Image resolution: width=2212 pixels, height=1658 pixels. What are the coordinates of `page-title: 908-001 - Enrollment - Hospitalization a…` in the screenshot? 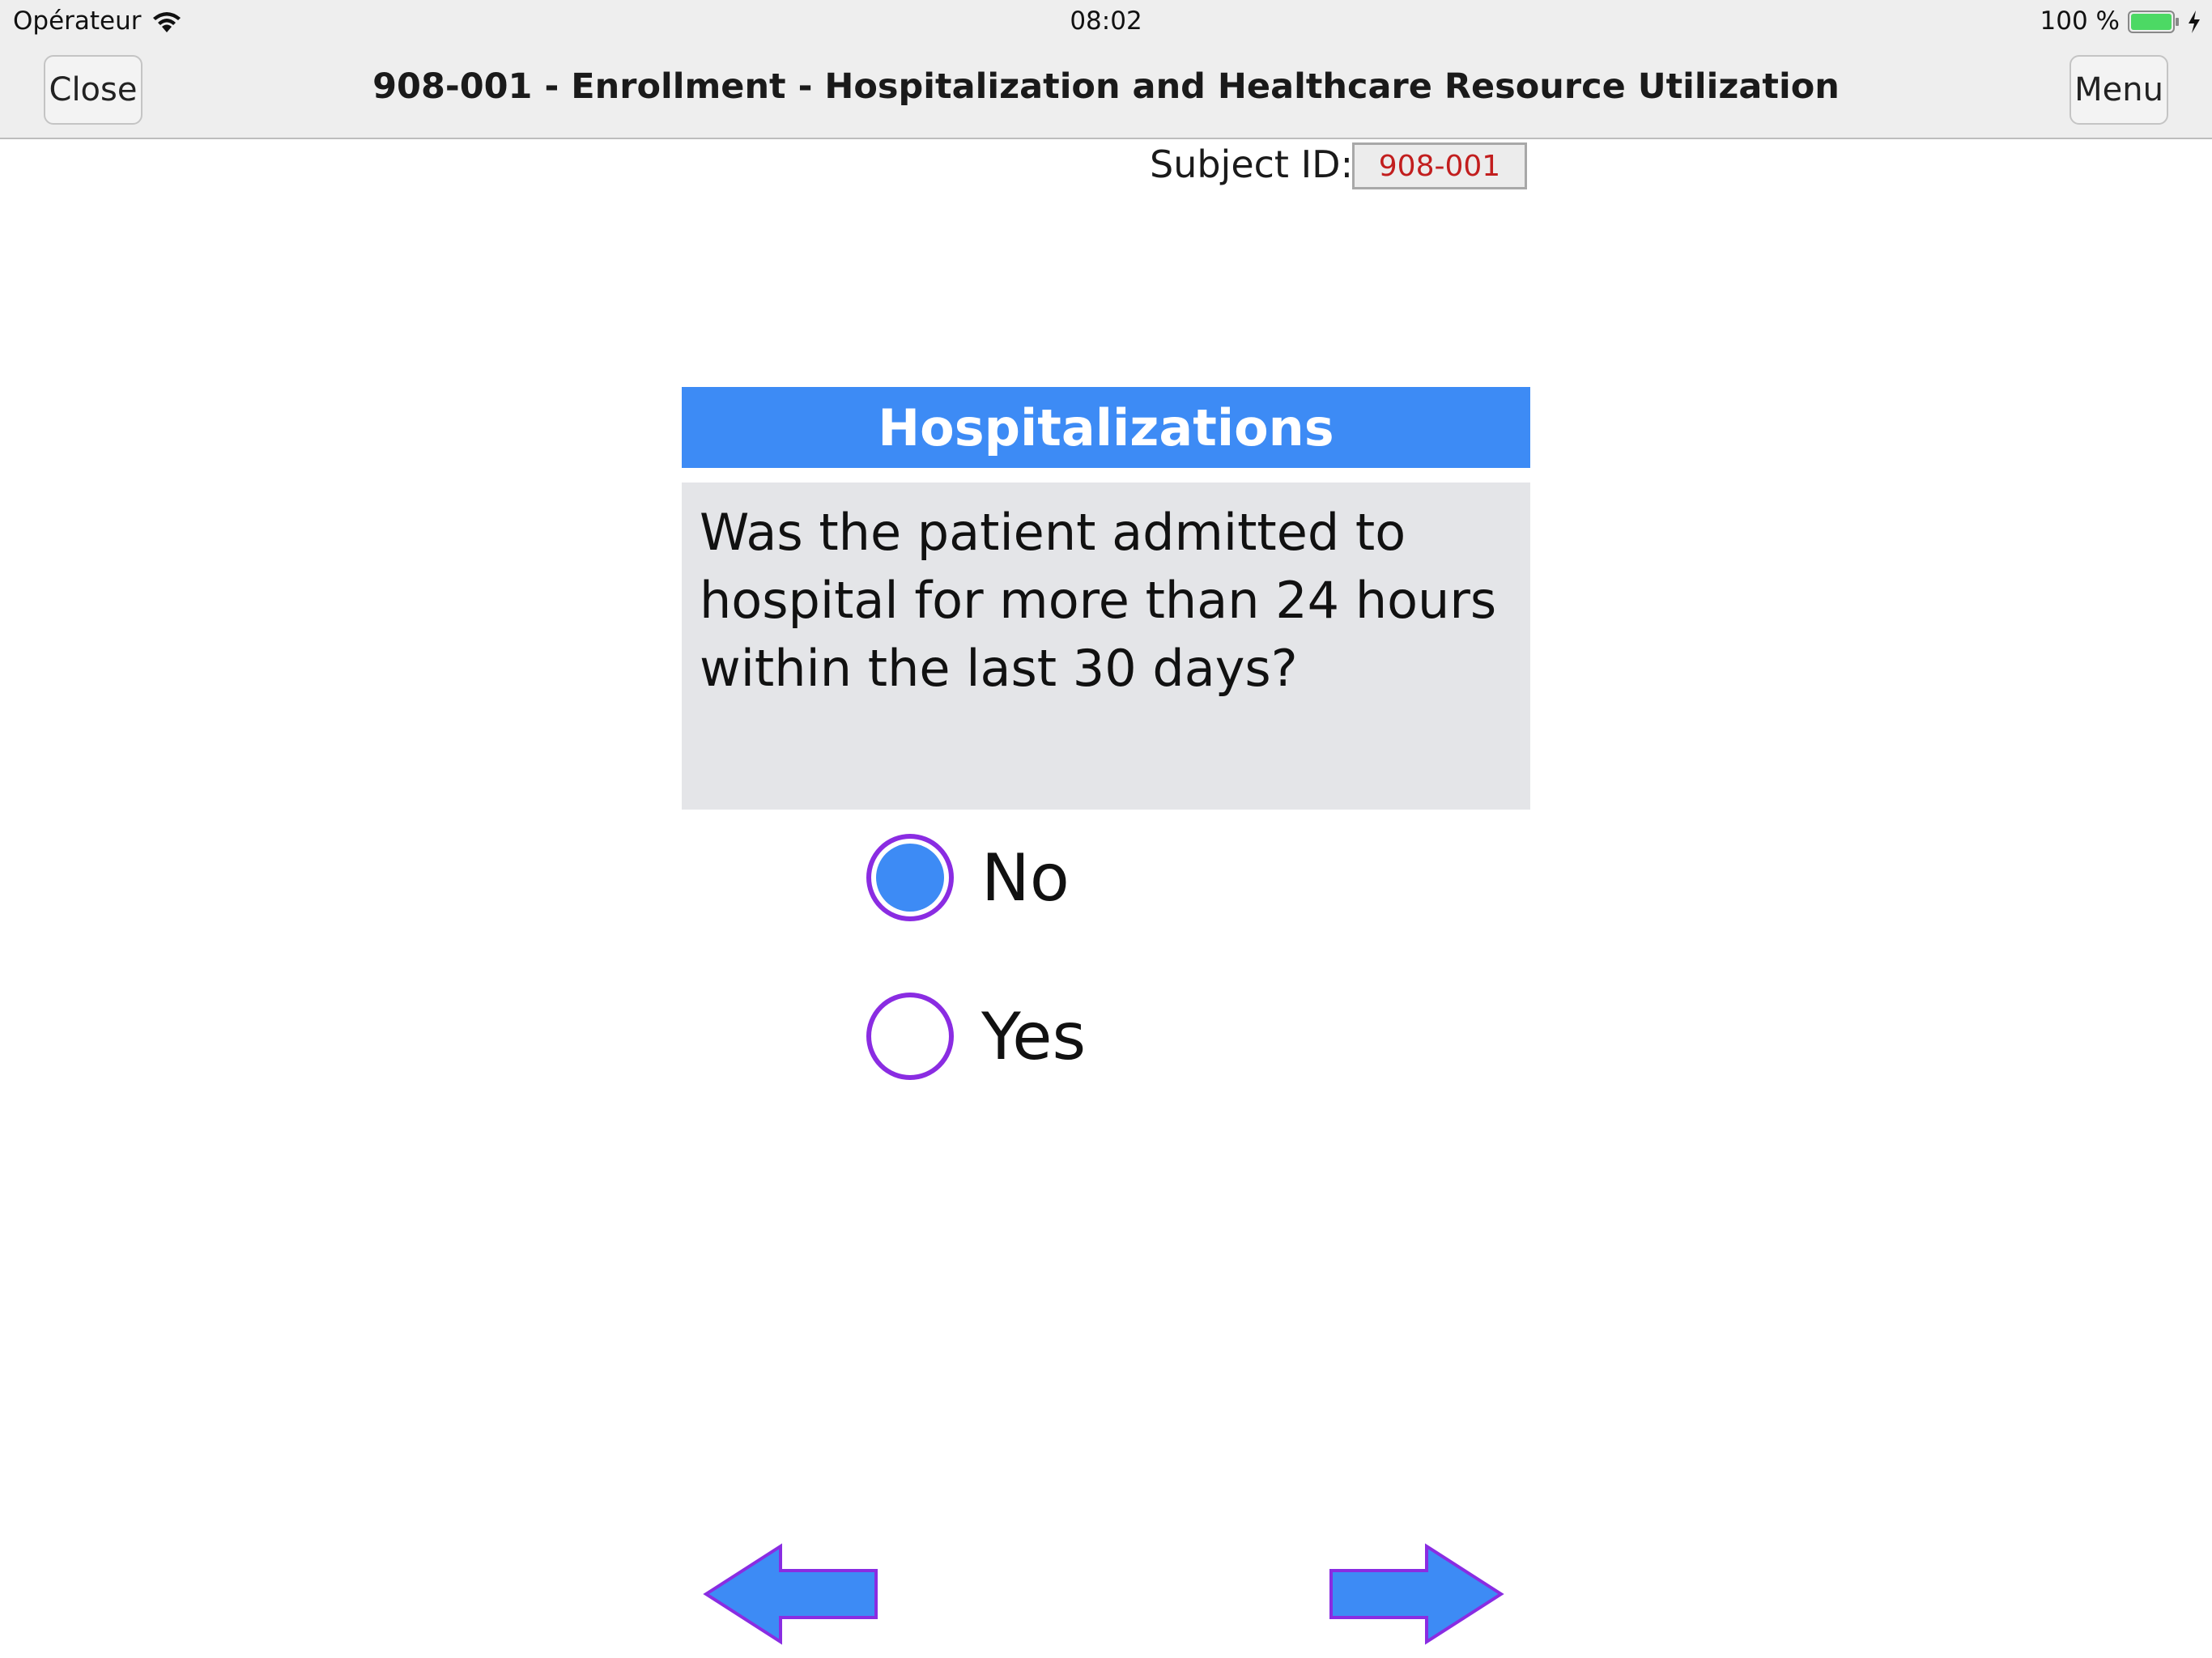 It's located at (1106, 86).